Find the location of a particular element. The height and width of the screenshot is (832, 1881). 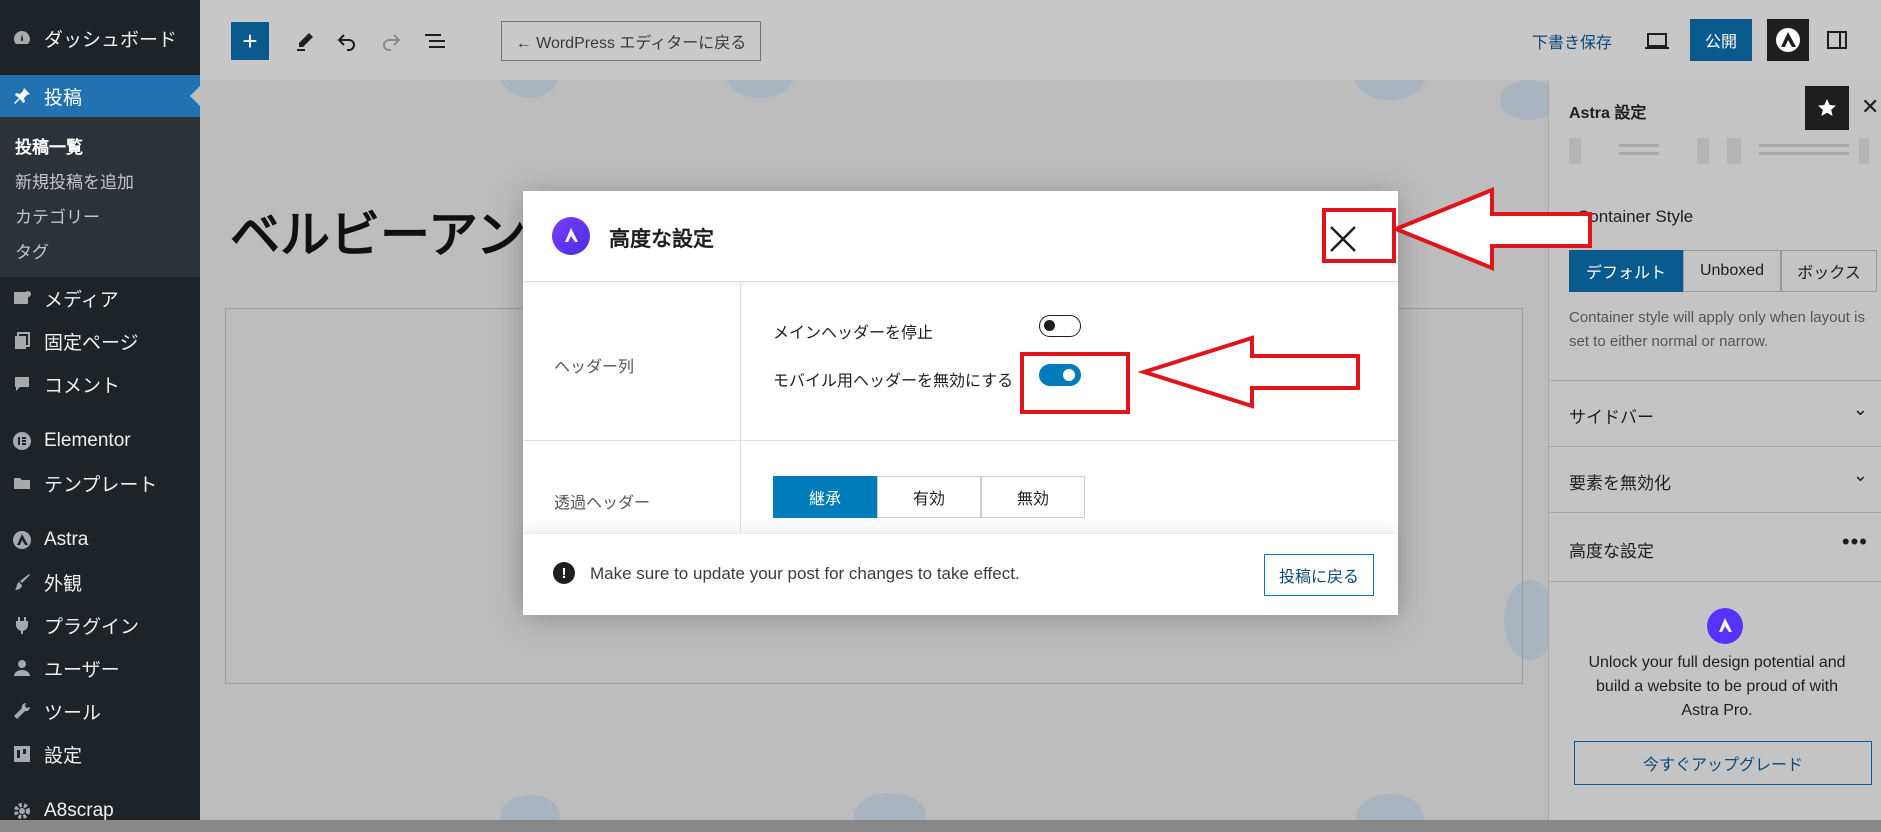

settings-icon is located at coordinates (22, 754).